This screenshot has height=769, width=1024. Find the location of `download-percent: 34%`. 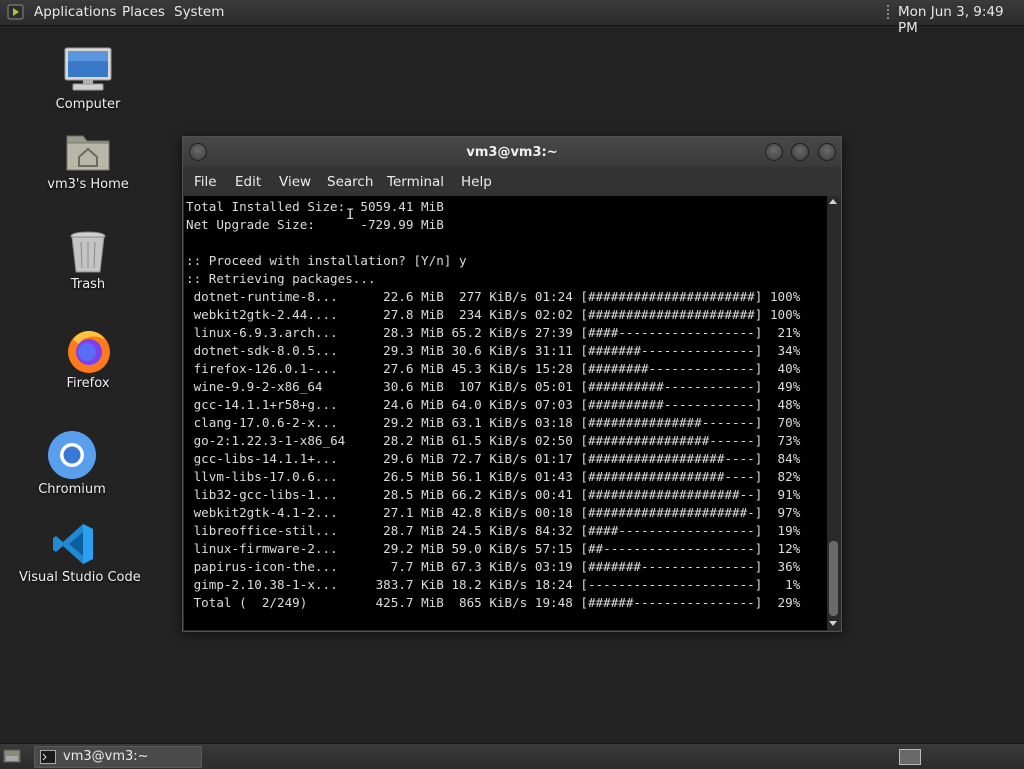

download-percent: 34% is located at coordinates (789, 350).